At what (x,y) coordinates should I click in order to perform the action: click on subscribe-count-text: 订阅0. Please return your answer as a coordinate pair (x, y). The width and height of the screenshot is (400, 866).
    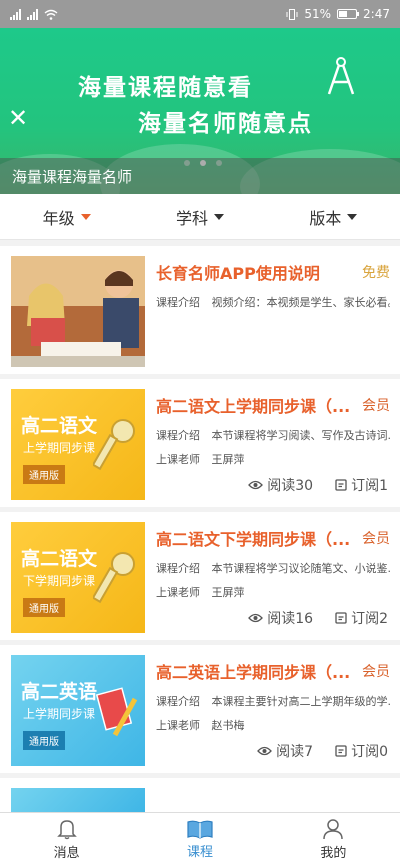
    Looking at the image, I should click on (369, 752).